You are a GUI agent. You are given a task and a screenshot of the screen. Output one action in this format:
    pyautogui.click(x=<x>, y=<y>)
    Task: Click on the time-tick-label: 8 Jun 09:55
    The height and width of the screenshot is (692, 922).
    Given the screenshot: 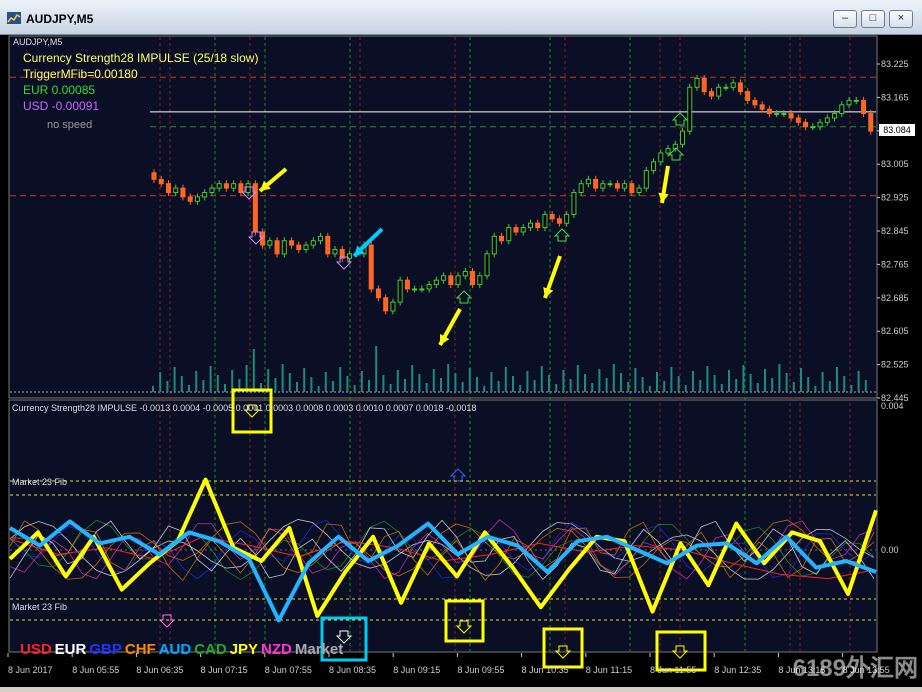 What is the action you would take?
    pyautogui.click(x=480, y=670)
    